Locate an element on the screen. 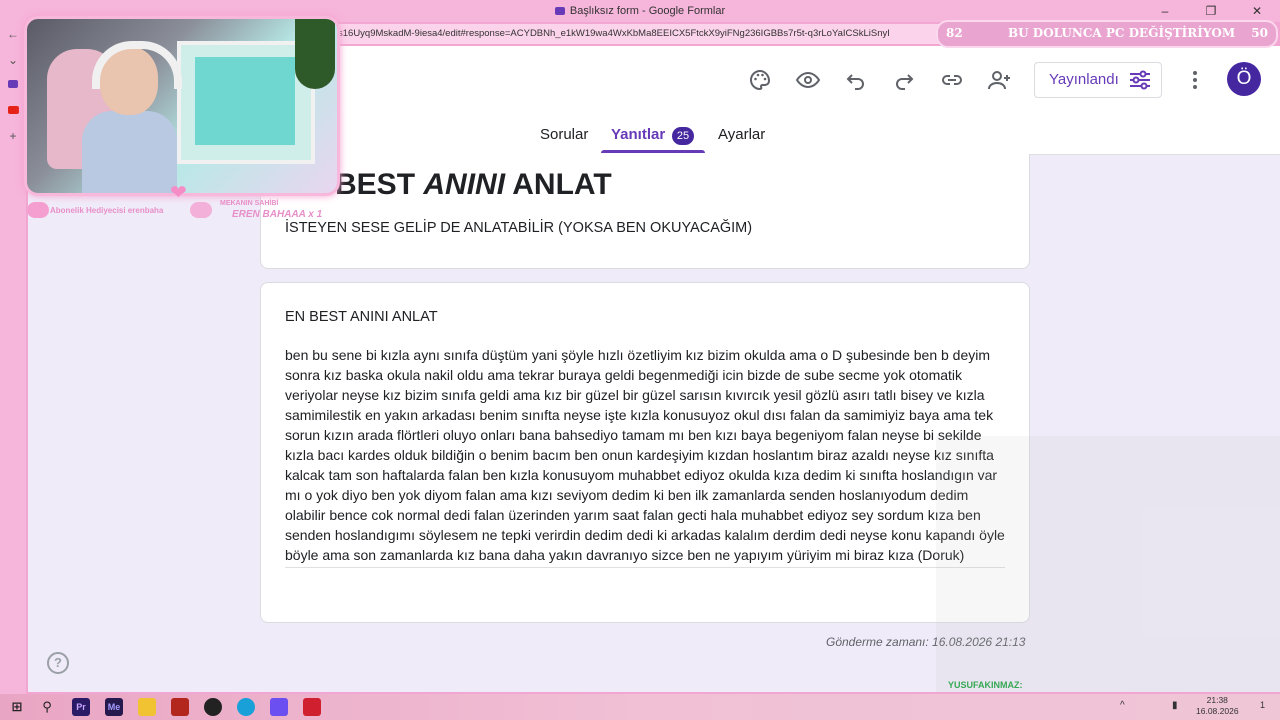  responses-count-badge: 25 is located at coordinates (683, 136).